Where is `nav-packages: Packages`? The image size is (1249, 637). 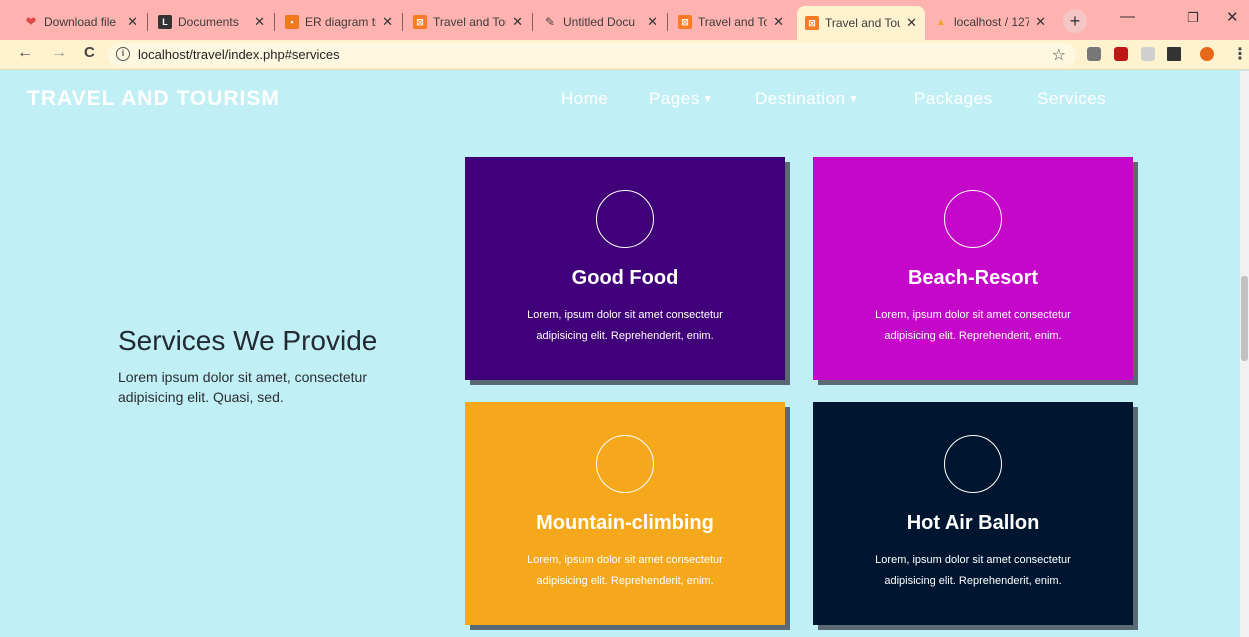 nav-packages: Packages is located at coordinates (953, 99).